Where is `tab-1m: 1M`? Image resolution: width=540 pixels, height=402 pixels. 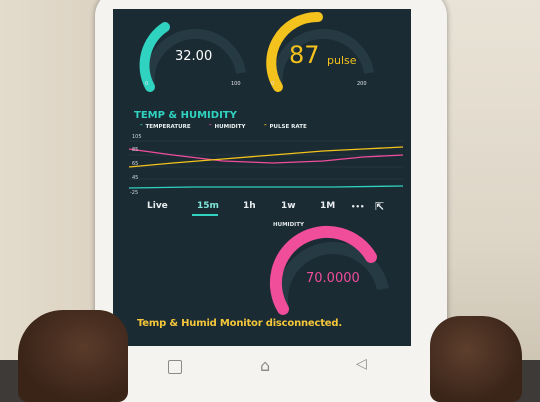
tab-1m: 1M is located at coordinates (327, 206).